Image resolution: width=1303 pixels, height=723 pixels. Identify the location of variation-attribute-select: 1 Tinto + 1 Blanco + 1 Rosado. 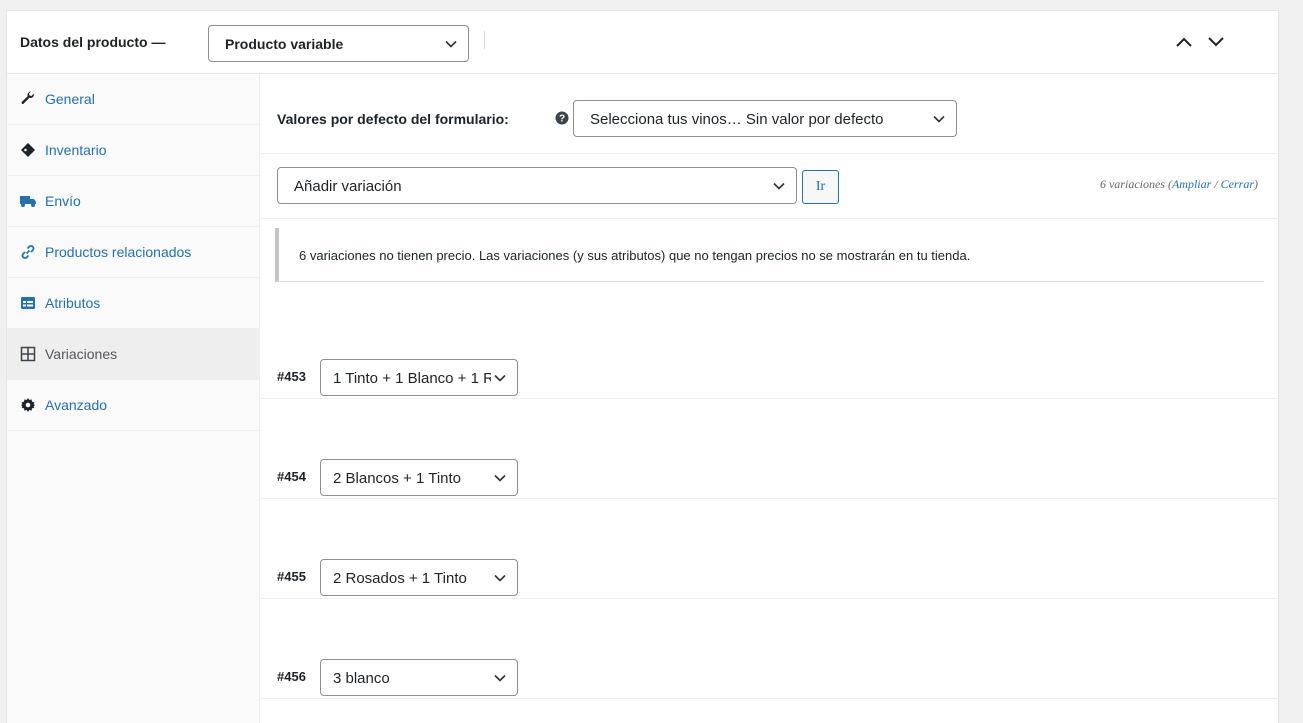
(419, 377).